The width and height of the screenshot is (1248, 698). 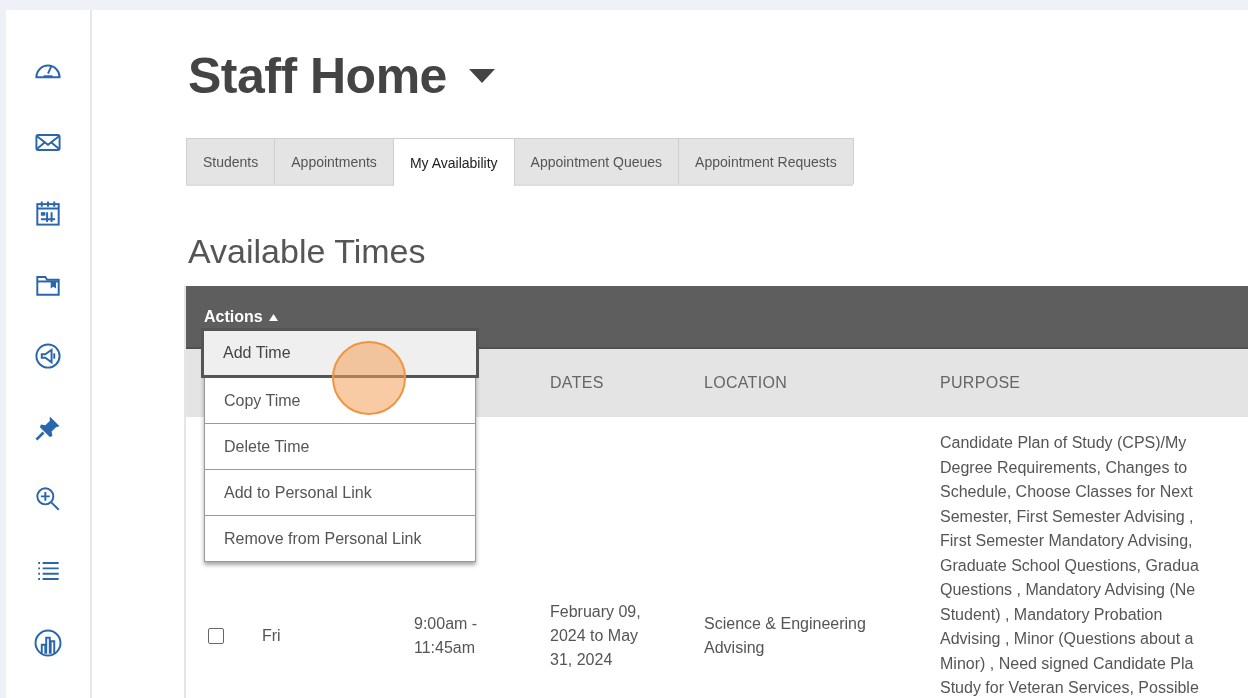 What do you see at coordinates (317, 76) in the screenshot?
I see `page-title: Staff Home` at bounding box center [317, 76].